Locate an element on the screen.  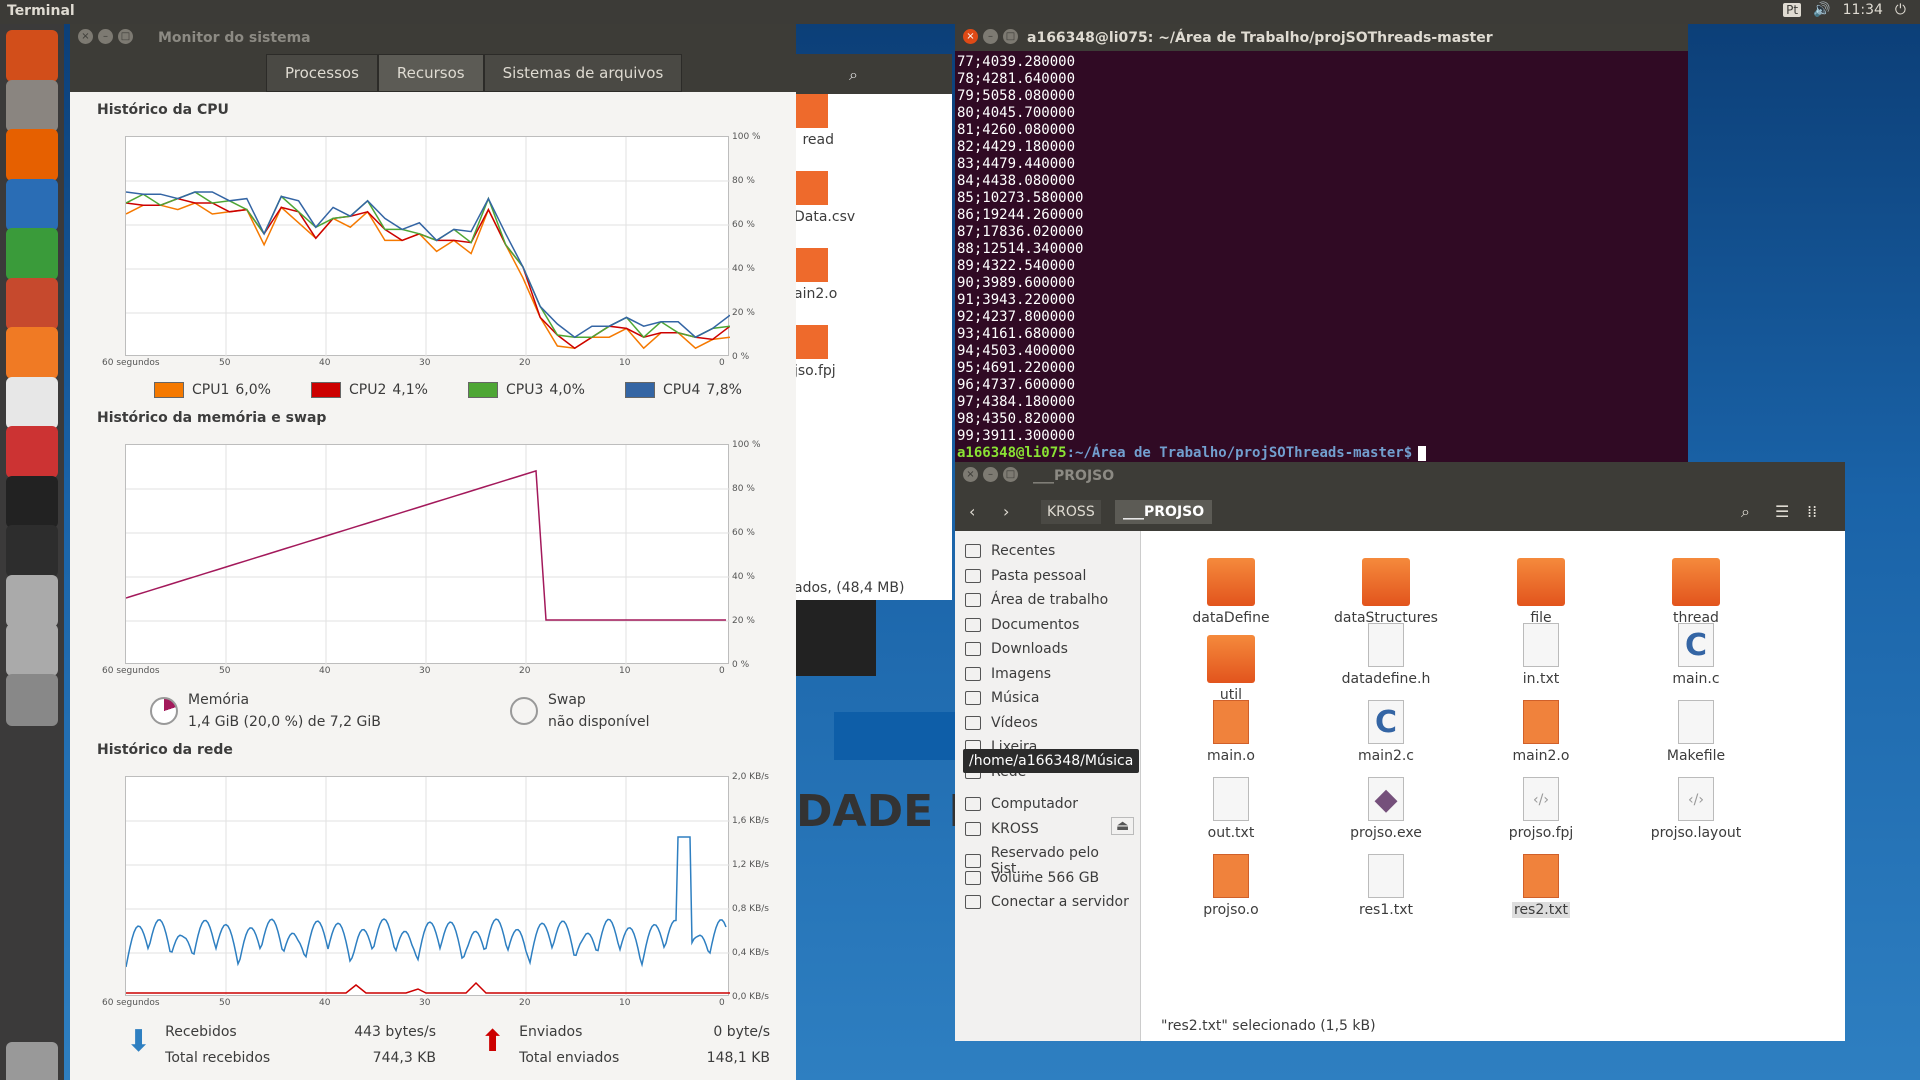
file-item: util is located at coordinates (1231, 663).